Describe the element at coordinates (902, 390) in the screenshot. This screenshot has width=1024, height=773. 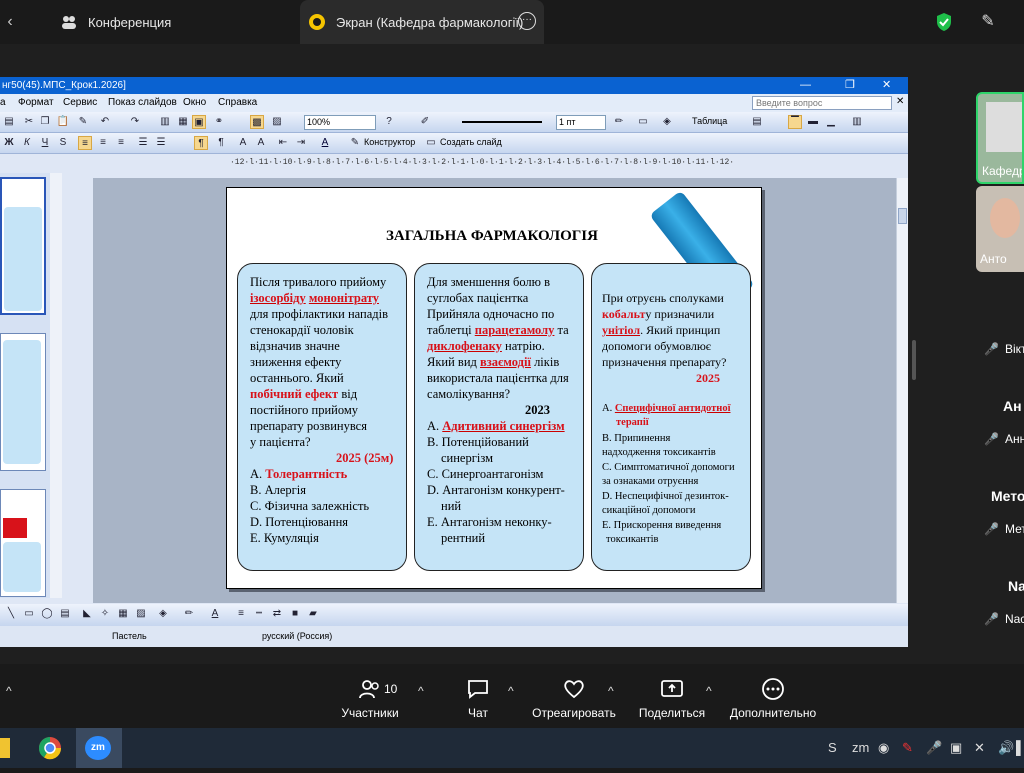
I see `slide-scrollbar` at that location.